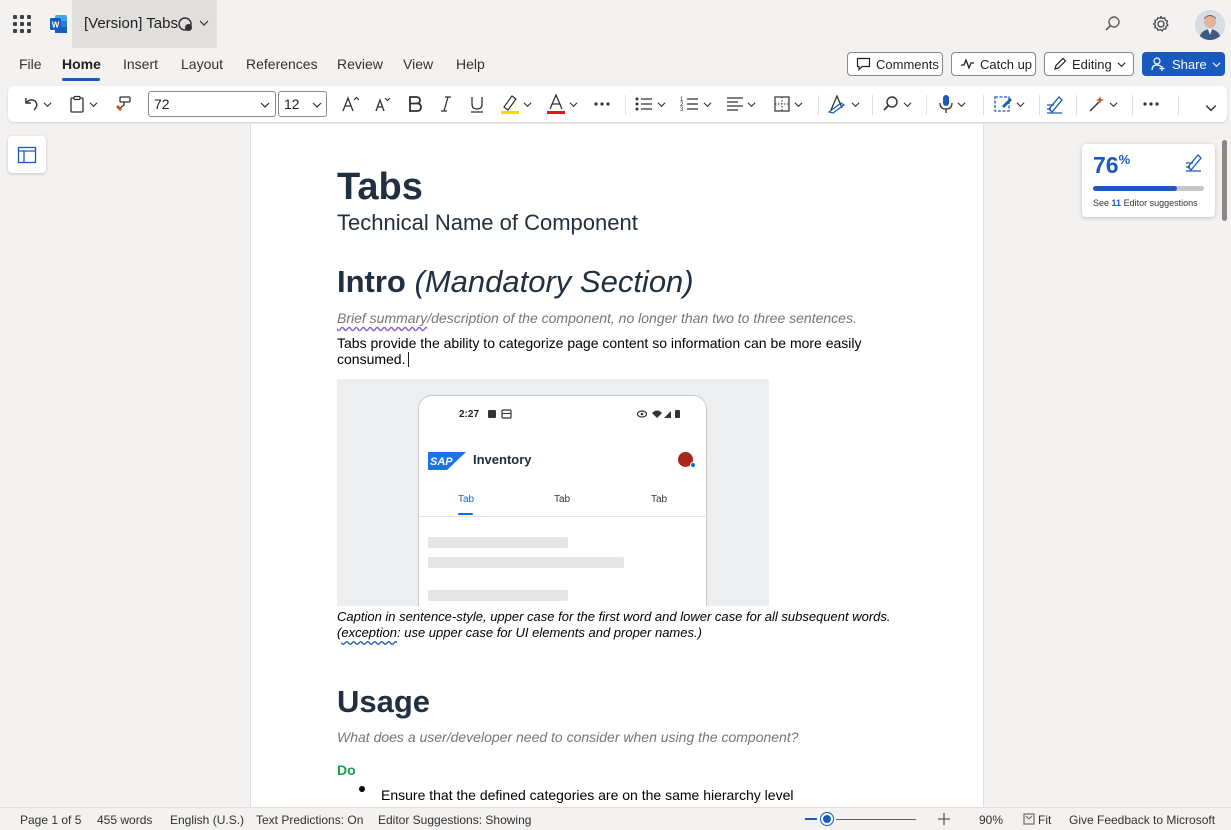 The image size is (1231, 830). I want to click on phone-mockup: 2:27 SAP Inventory Tab Tab Tab, so click(563, 500).